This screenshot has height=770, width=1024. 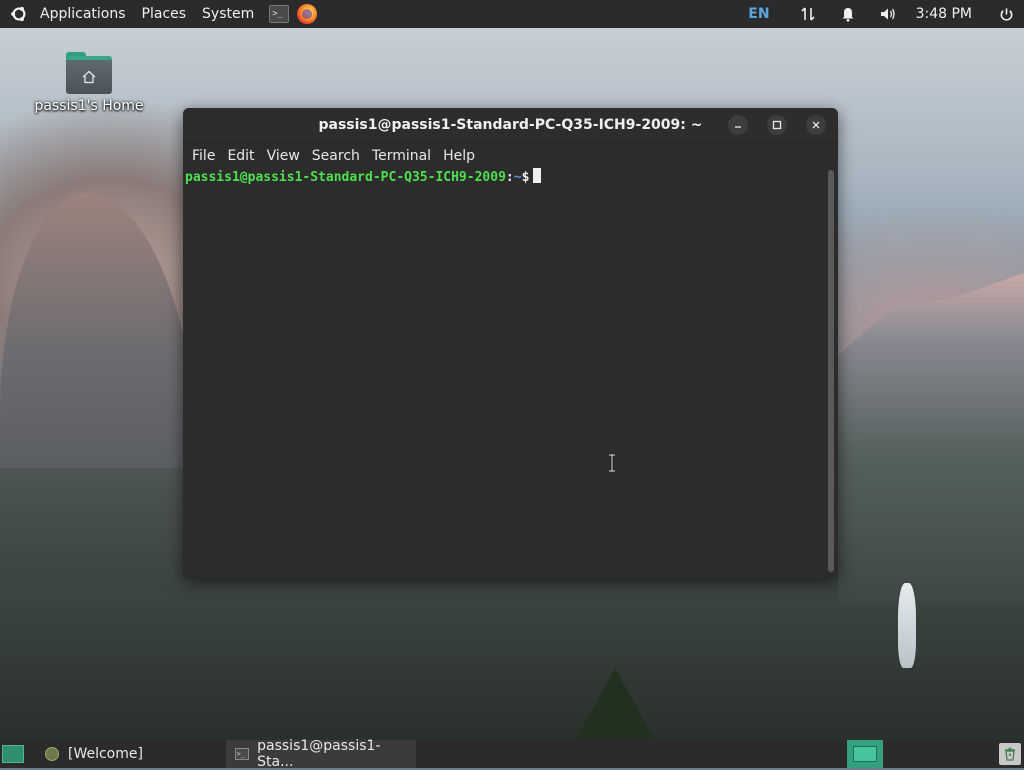 What do you see at coordinates (228, 14) in the screenshot?
I see `system-menu: System` at bounding box center [228, 14].